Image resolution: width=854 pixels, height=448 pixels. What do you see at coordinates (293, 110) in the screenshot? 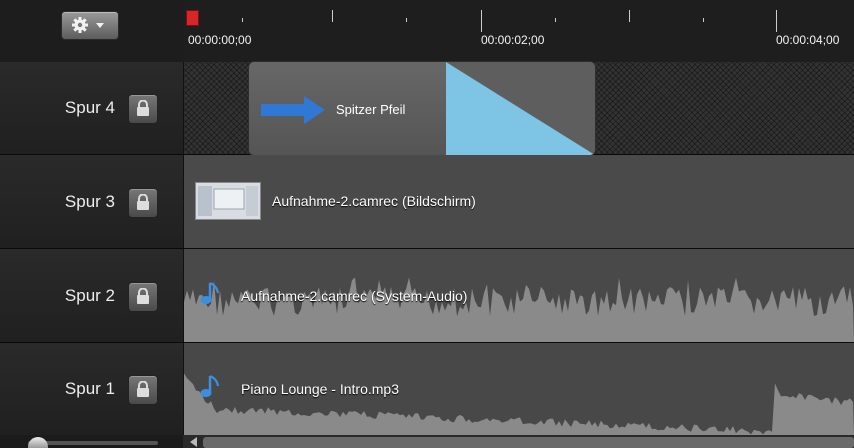
I see `arrow-right-icon` at bounding box center [293, 110].